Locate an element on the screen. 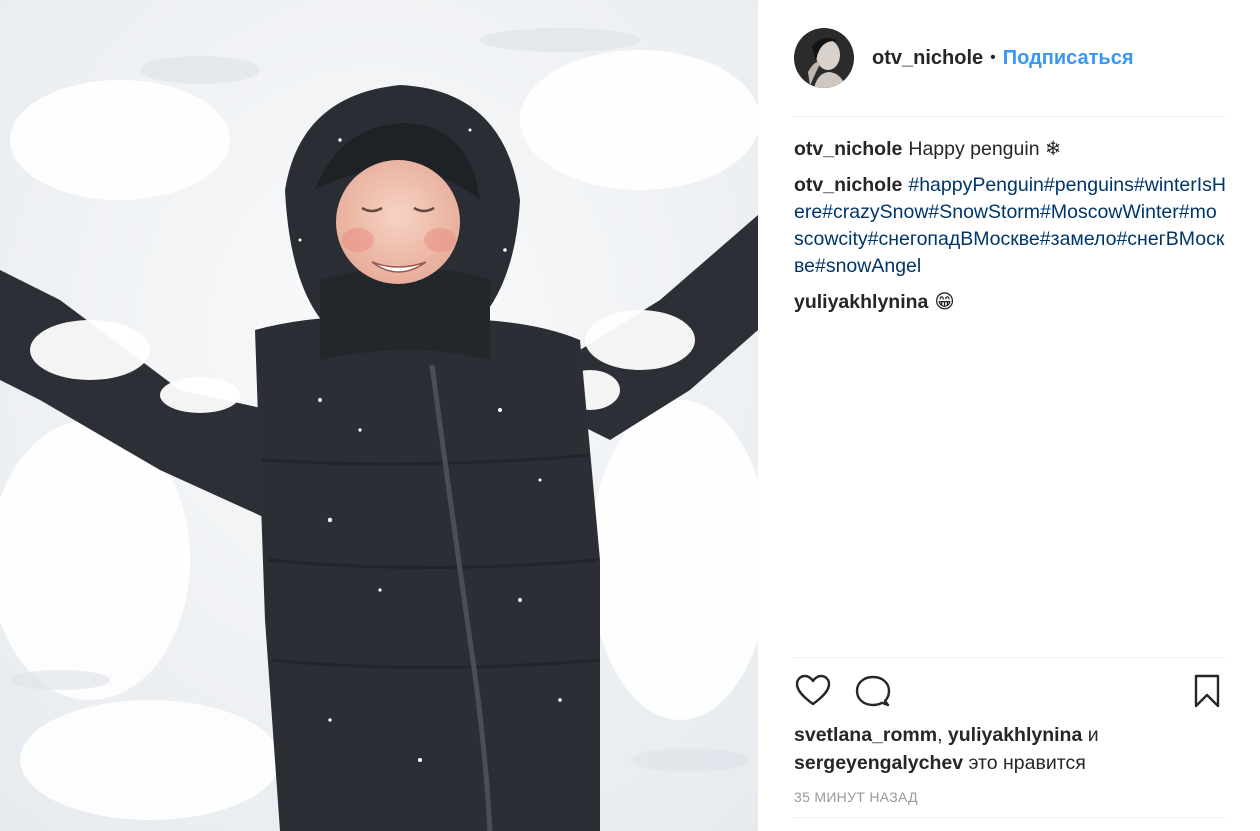 This screenshot has width=1260, height=831. comment-author: yuliyakhlynina is located at coordinates (861, 302).